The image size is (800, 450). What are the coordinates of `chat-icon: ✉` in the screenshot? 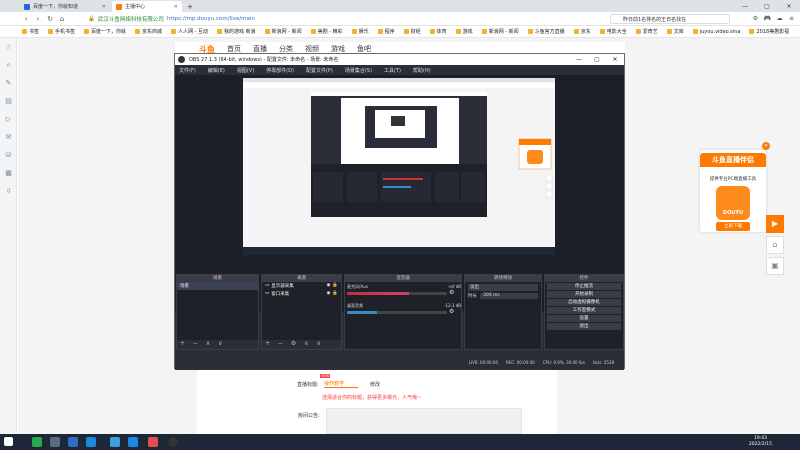 It's located at (8, 137).